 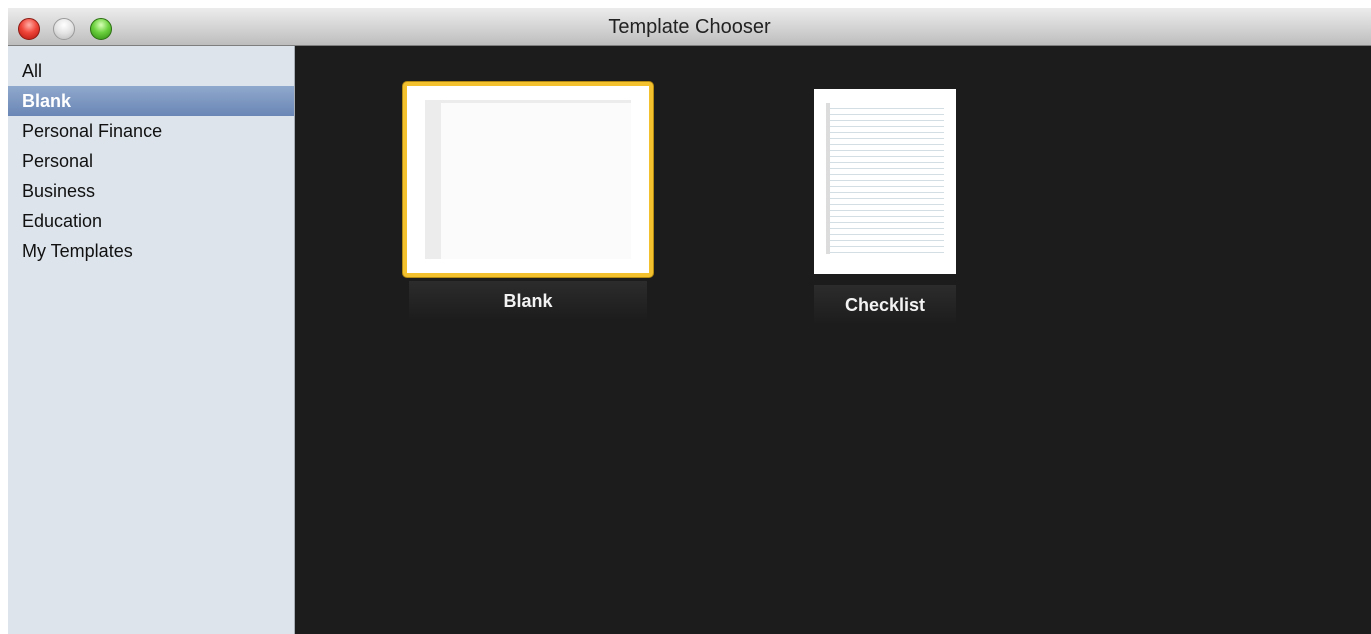 What do you see at coordinates (151, 221) in the screenshot?
I see `sidebar-item-education: Education` at bounding box center [151, 221].